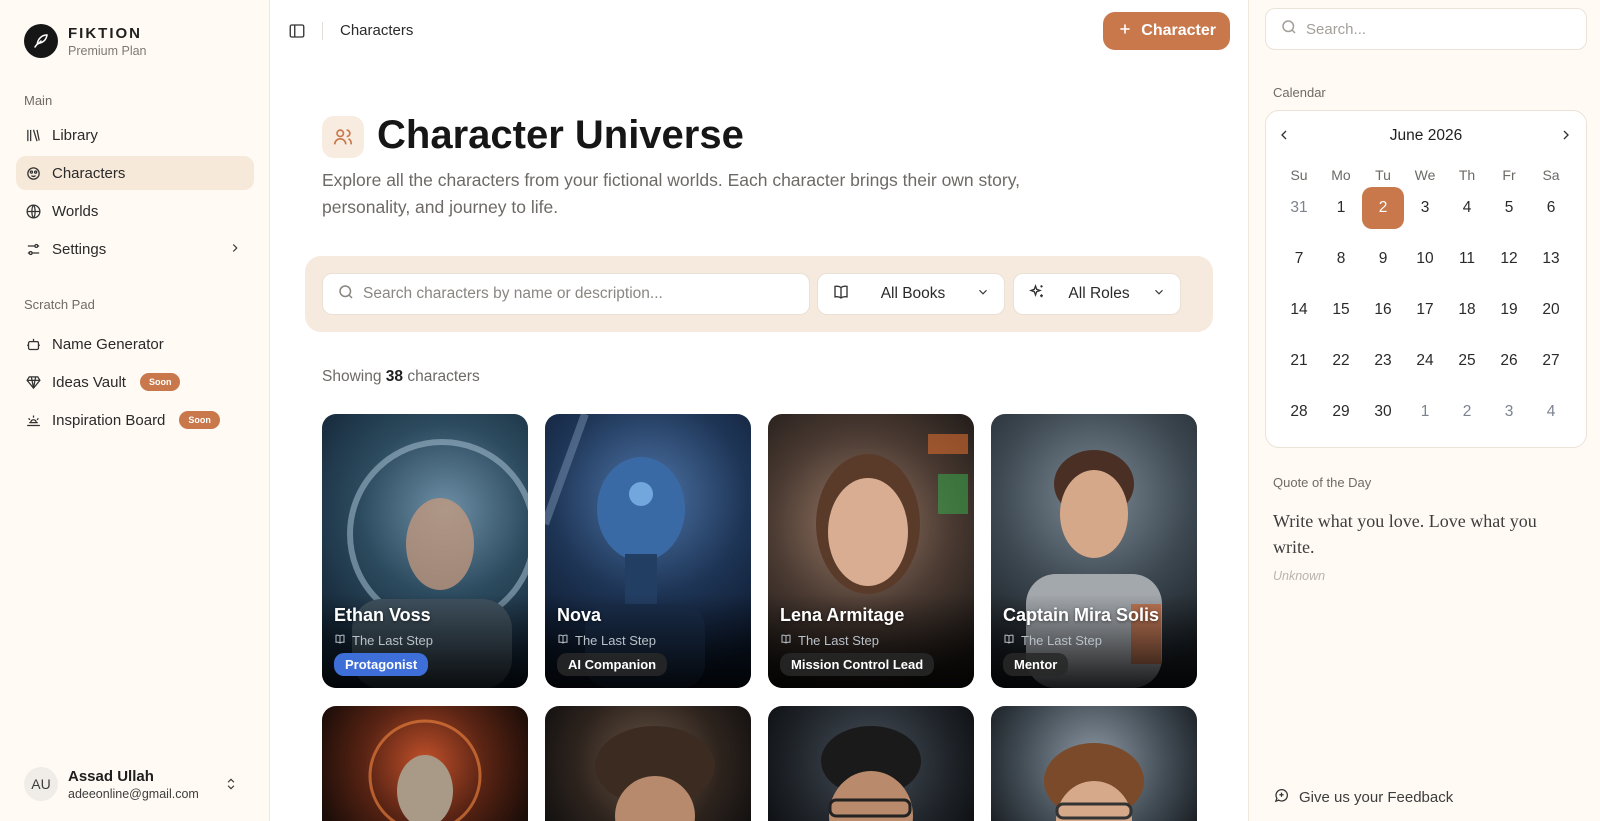 The width and height of the screenshot is (1600, 821). What do you see at coordinates (137, 784) in the screenshot?
I see `user-menu: AU Assad Ullah adeeonline@gmail.com` at bounding box center [137, 784].